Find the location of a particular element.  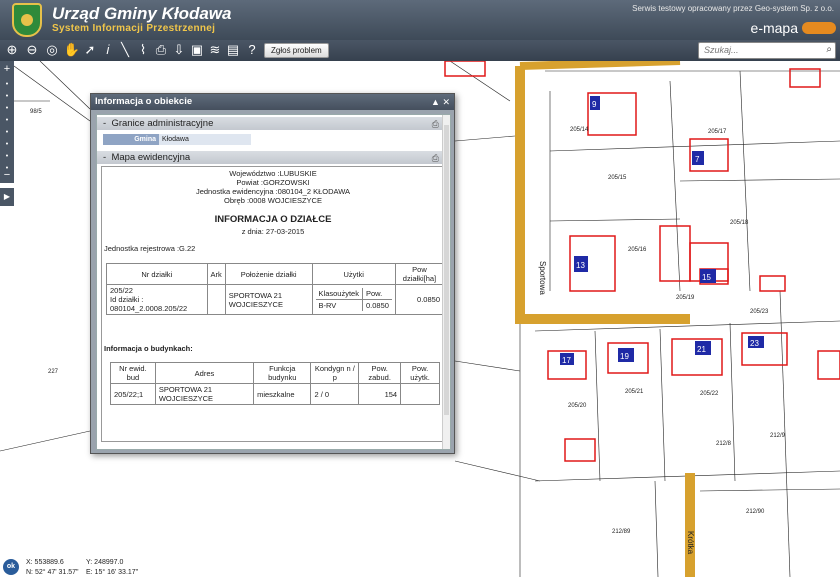

search-input: Szukaj... ⌕ is located at coordinates (767, 50).